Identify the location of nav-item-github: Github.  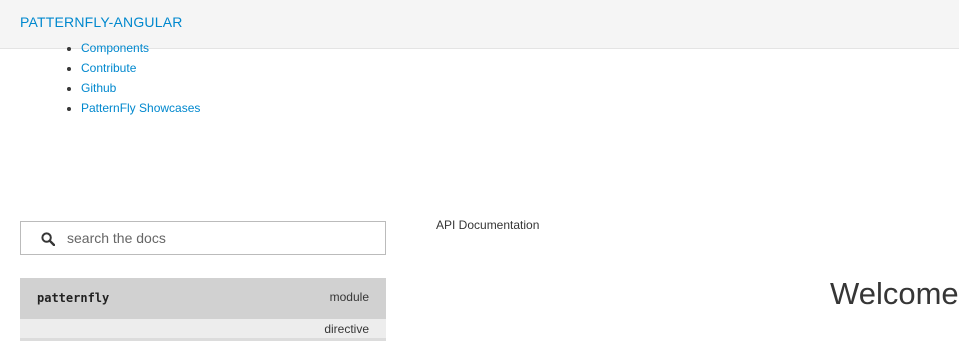
(222, 88).